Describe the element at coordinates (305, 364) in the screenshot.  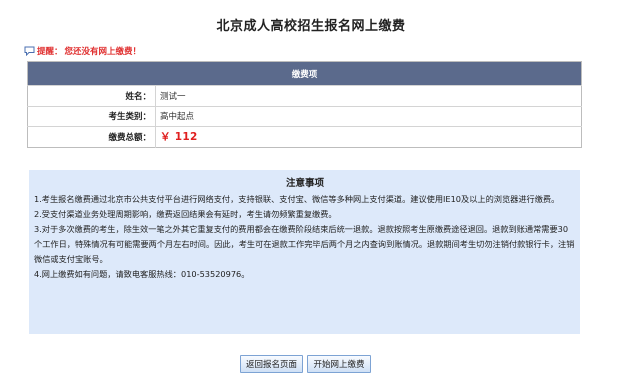
I see `action-buttons: 返回报名页面 开始网上缴费` at that location.